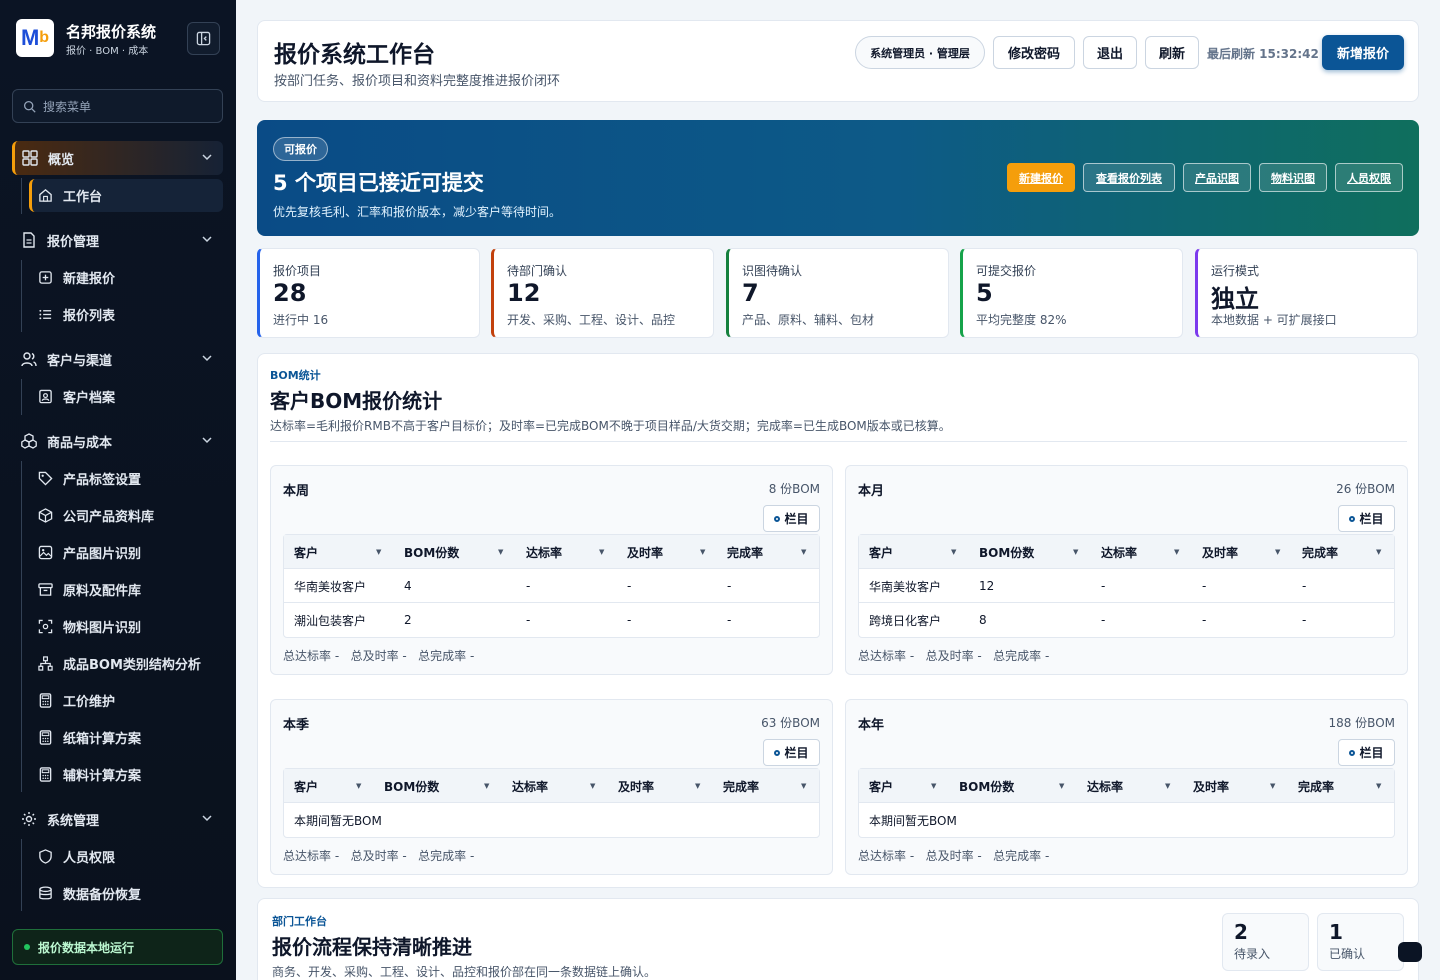  I want to click on stat-card-recognition-pending: 识图待确认 7 产品、原料、辅料、包材, so click(837, 293).